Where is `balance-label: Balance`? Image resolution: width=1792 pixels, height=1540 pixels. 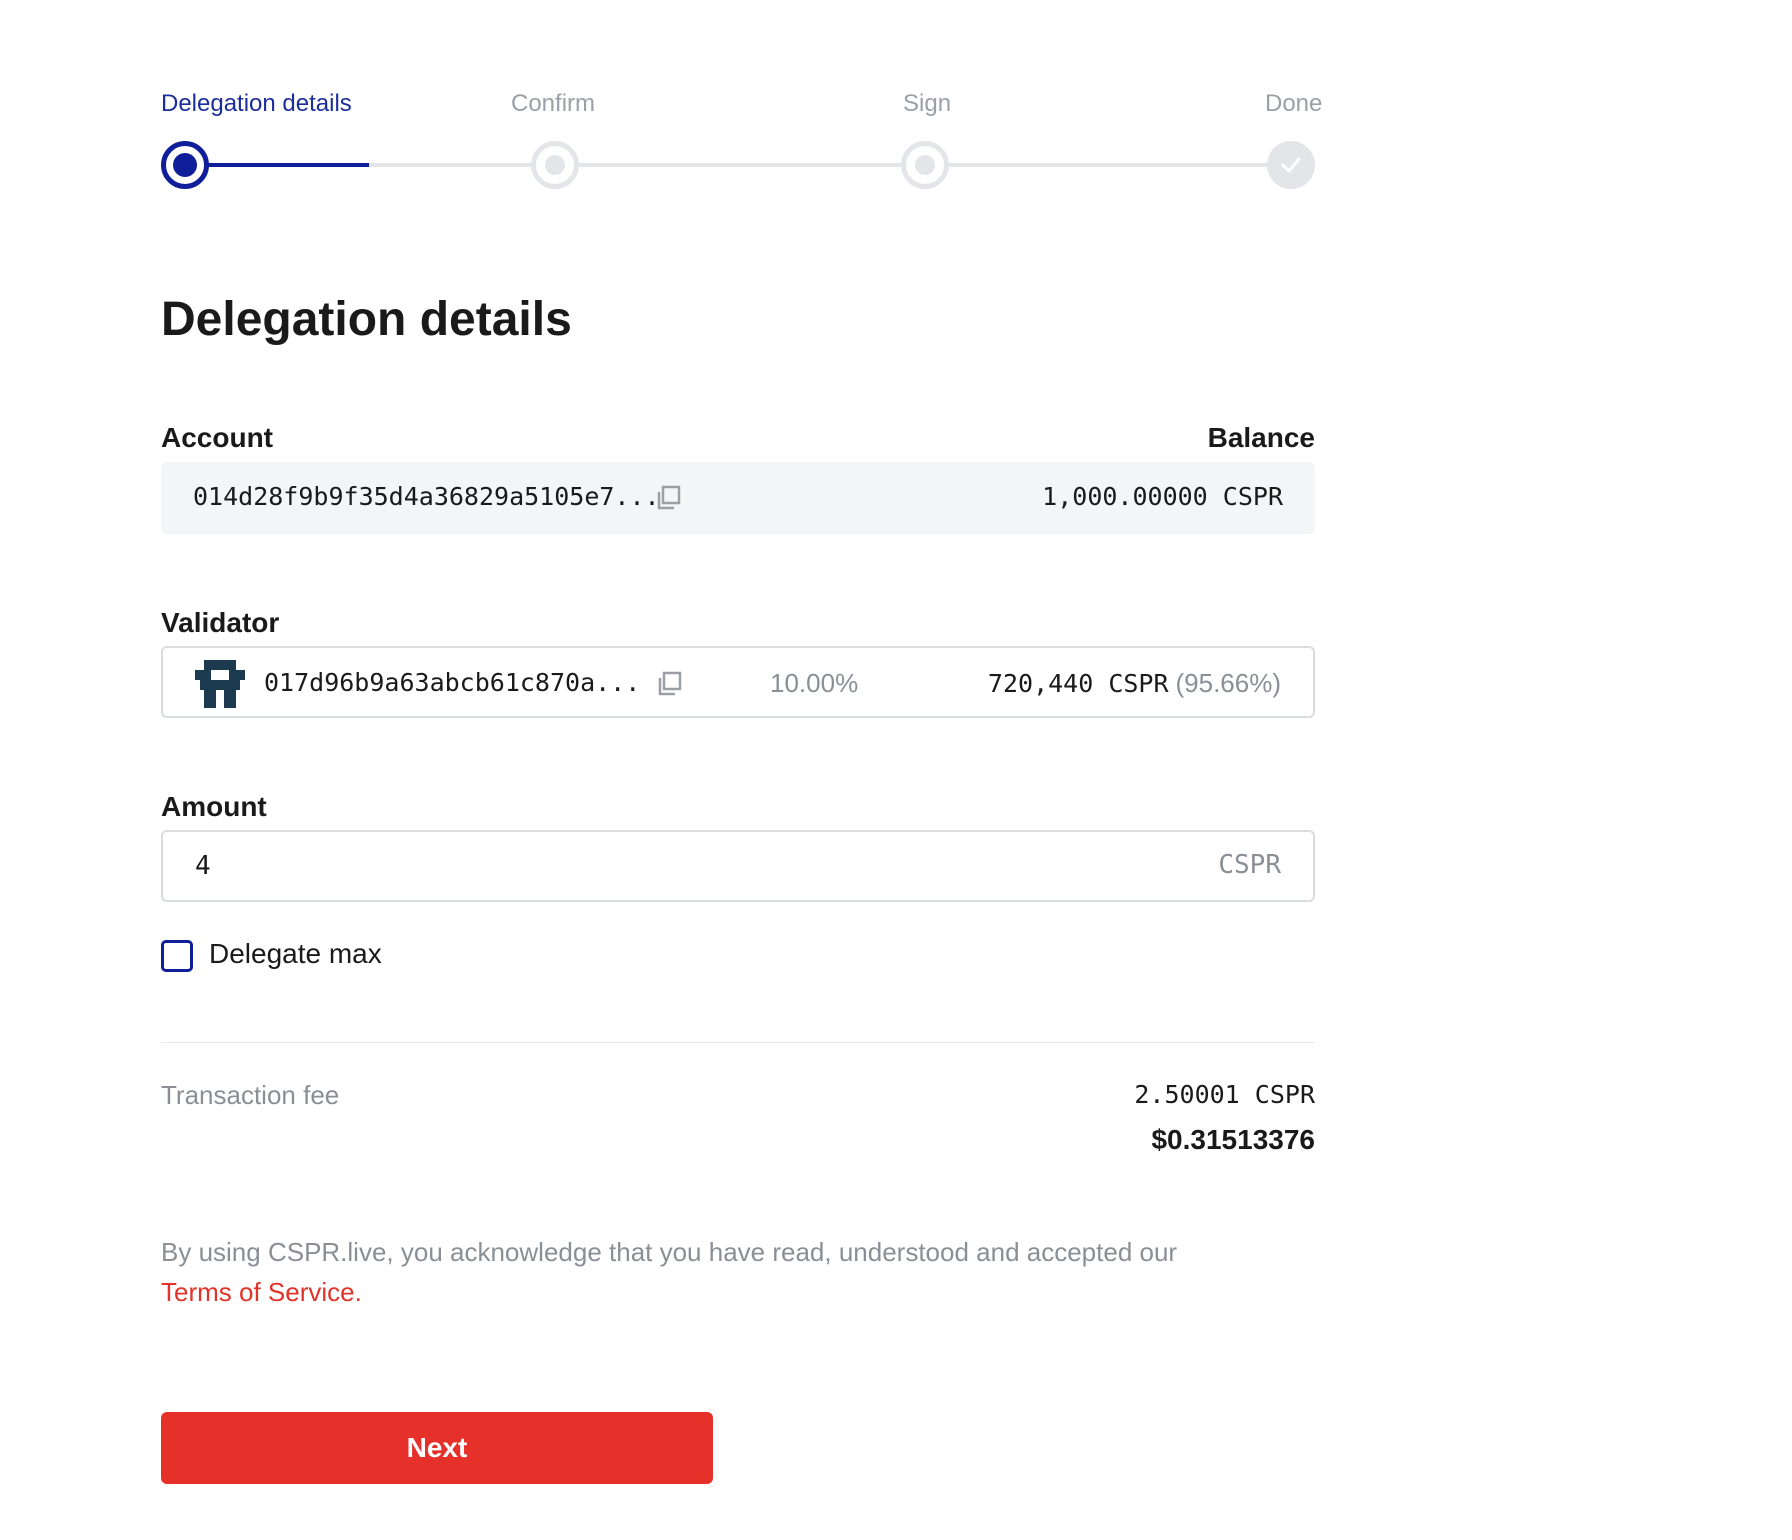 balance-label: Balance is located at coordinates (1261, 437).